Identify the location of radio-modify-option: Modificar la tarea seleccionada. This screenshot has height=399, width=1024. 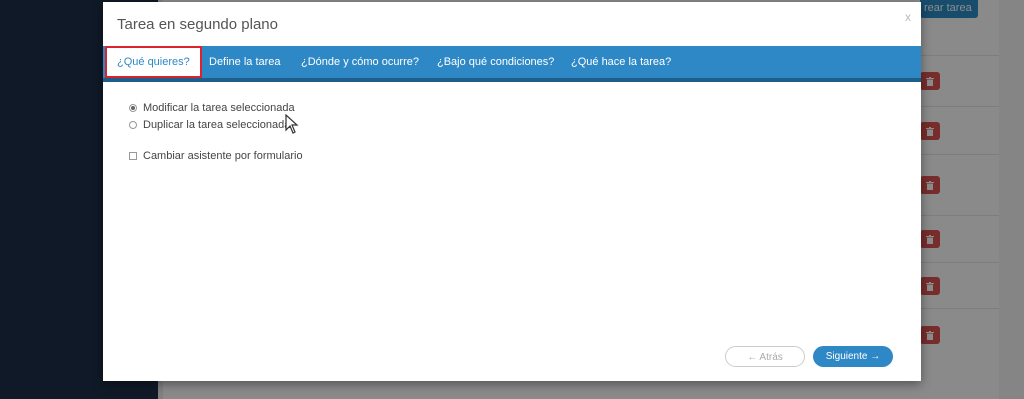
(212, 108).